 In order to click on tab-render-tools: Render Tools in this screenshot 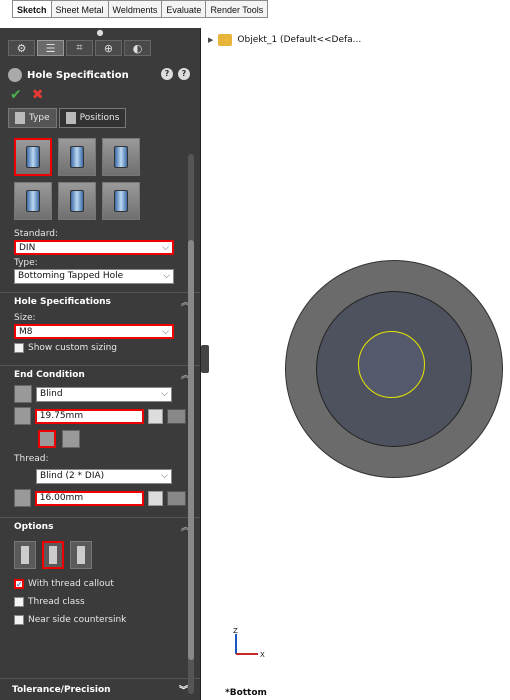, I will do `click(237, 9)`.